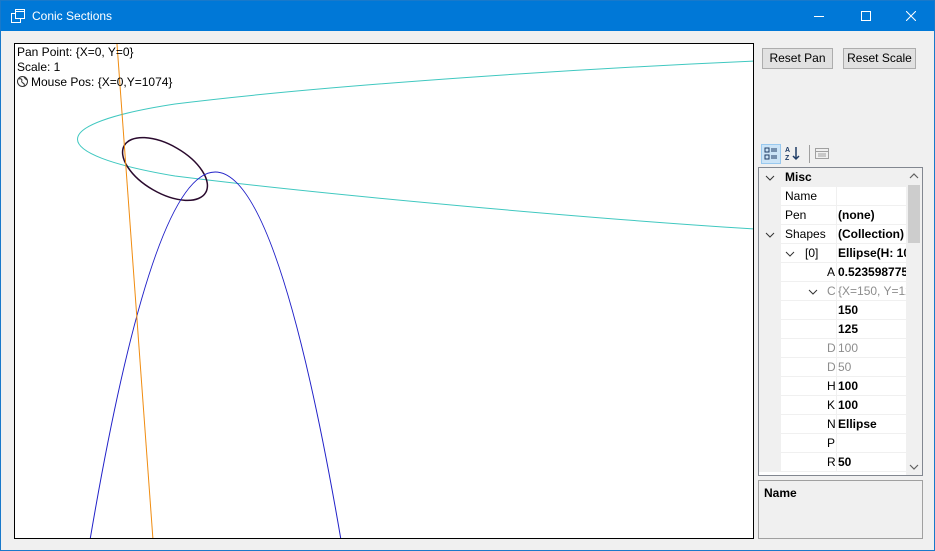 Image resolution: width=935 pixels, height=551 pixels. Describe the element at coordinates (787, 158) in the screenshot. I see `svg-text: Z` at that location.